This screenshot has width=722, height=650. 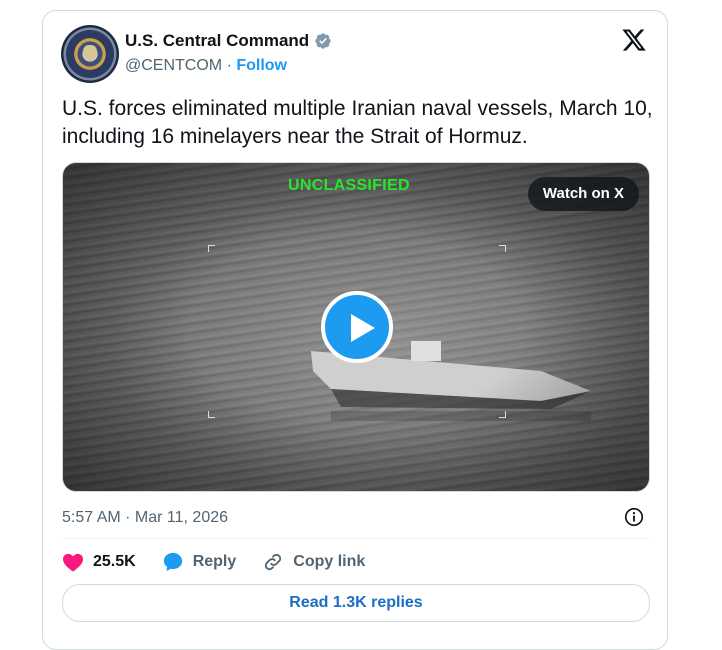 What do you see at coordinates (73, 562) in the screenshot?
I see `heart-icon` at bounding box center [73, 562].